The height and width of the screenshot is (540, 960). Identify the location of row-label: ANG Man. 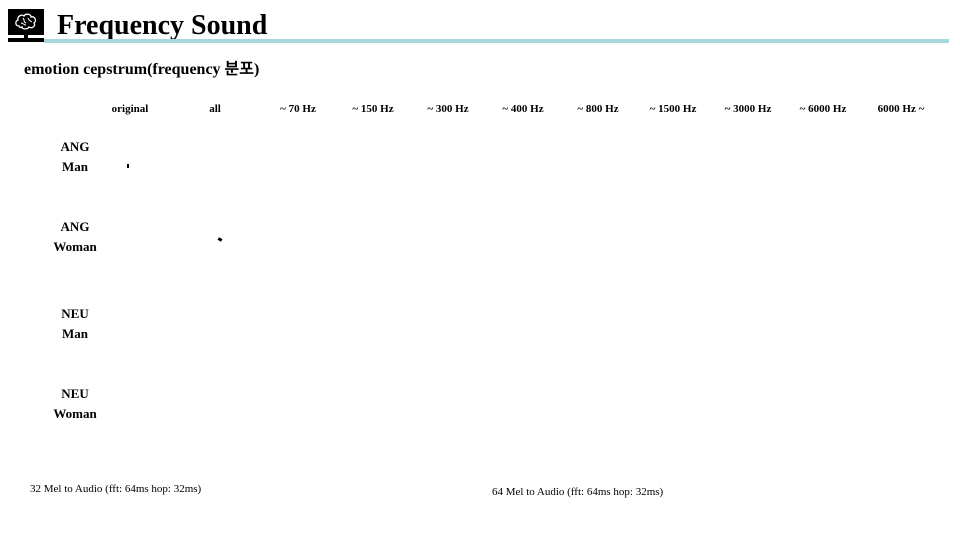
(75, 157).